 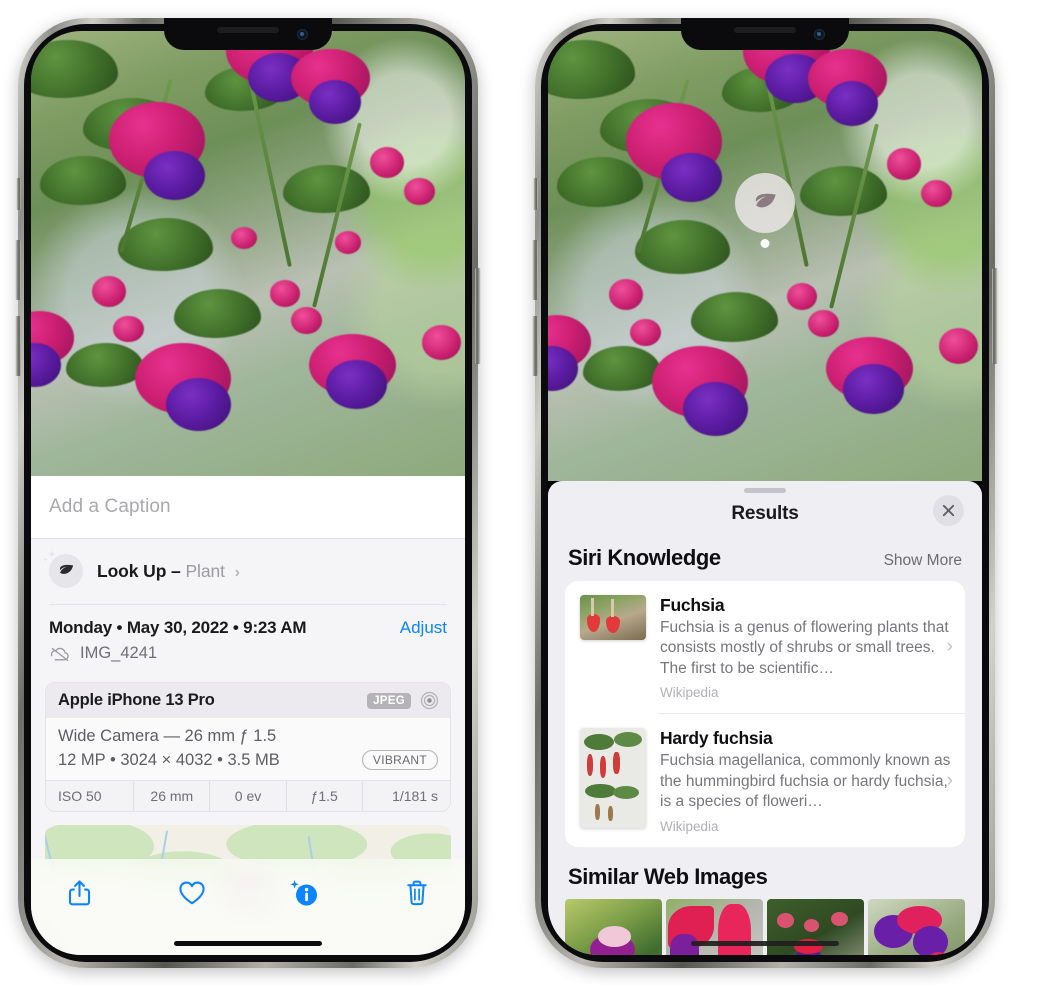 I want to click on results-title: Results, so click(x=765, y=513).